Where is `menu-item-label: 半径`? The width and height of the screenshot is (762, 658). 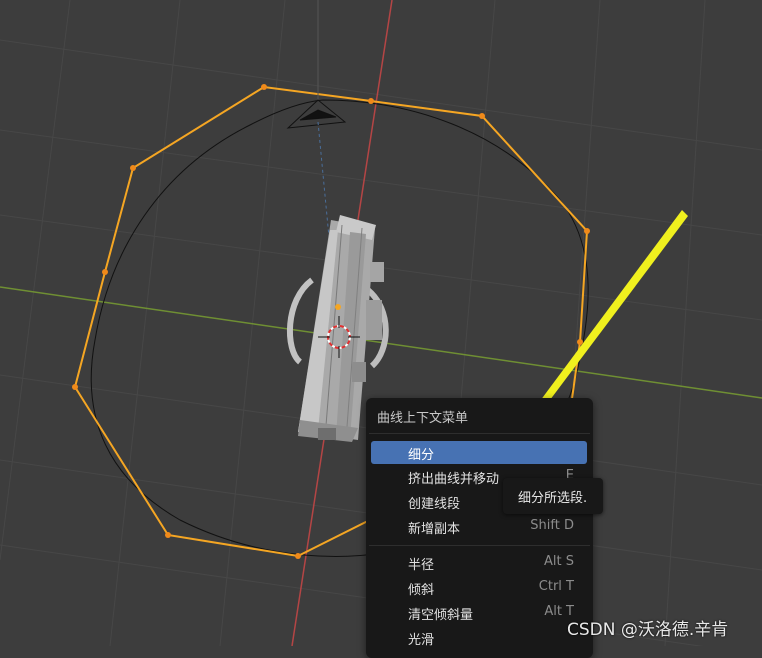 menu-item-label: 半径 is located at coordinates (421, 565).